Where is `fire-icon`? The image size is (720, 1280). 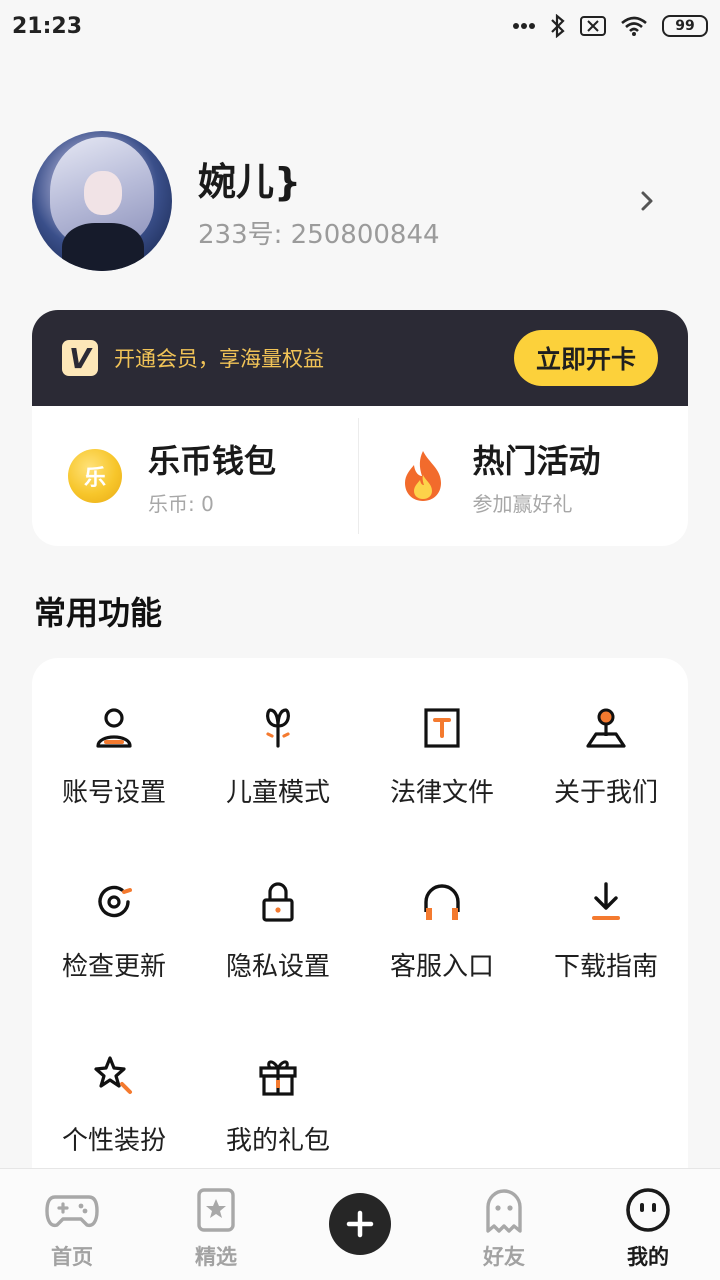
fire-icon is located at coordinates (422, 476).